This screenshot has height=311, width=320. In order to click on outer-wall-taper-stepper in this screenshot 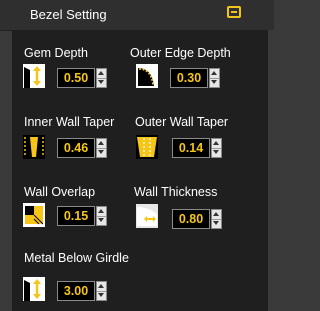, I will do `click(216, 148)`.